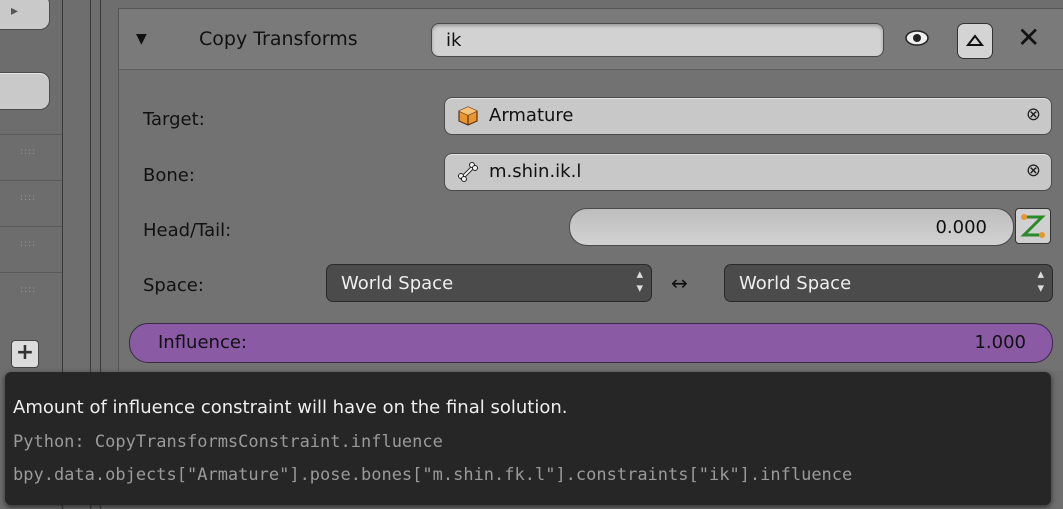 The height and width of the screenshot is (509, 1063). I want to click on constraint-name-input: ik, so click(657, 40).